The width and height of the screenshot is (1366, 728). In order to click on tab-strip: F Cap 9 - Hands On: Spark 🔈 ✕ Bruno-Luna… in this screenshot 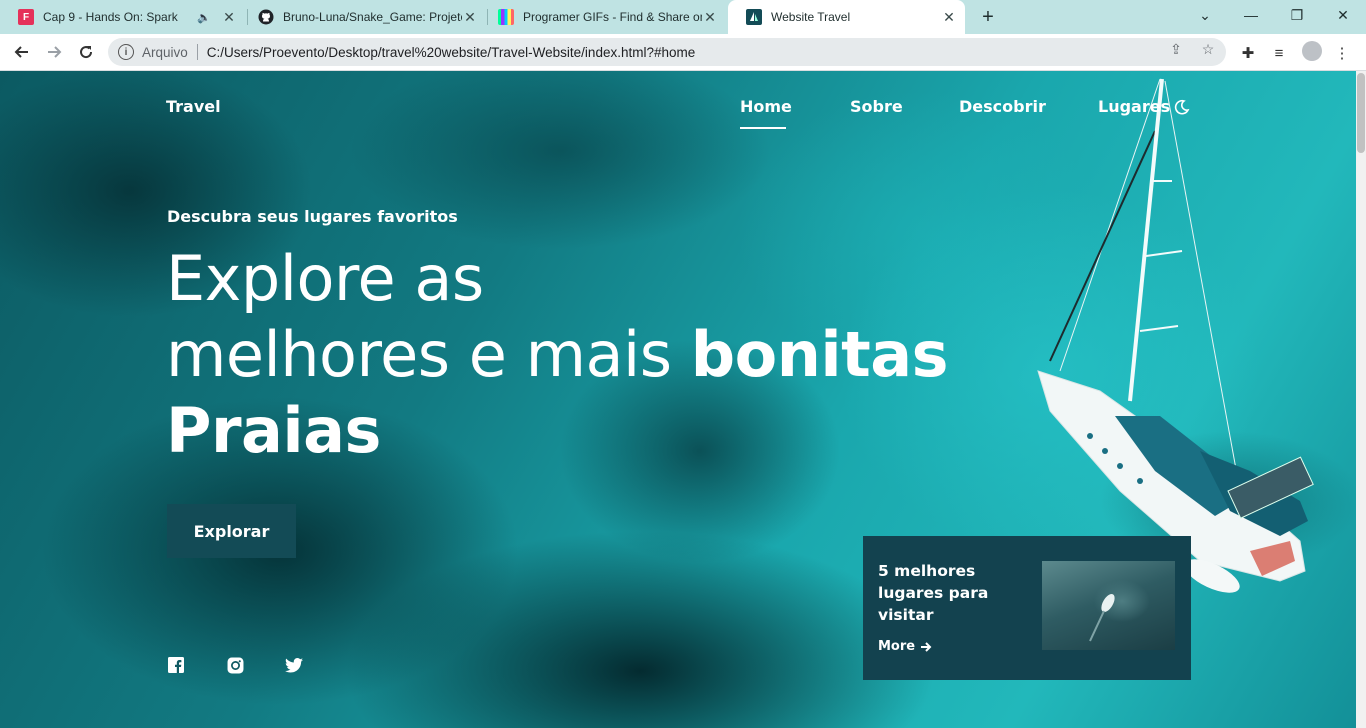, I will do `click(683, 17)`.